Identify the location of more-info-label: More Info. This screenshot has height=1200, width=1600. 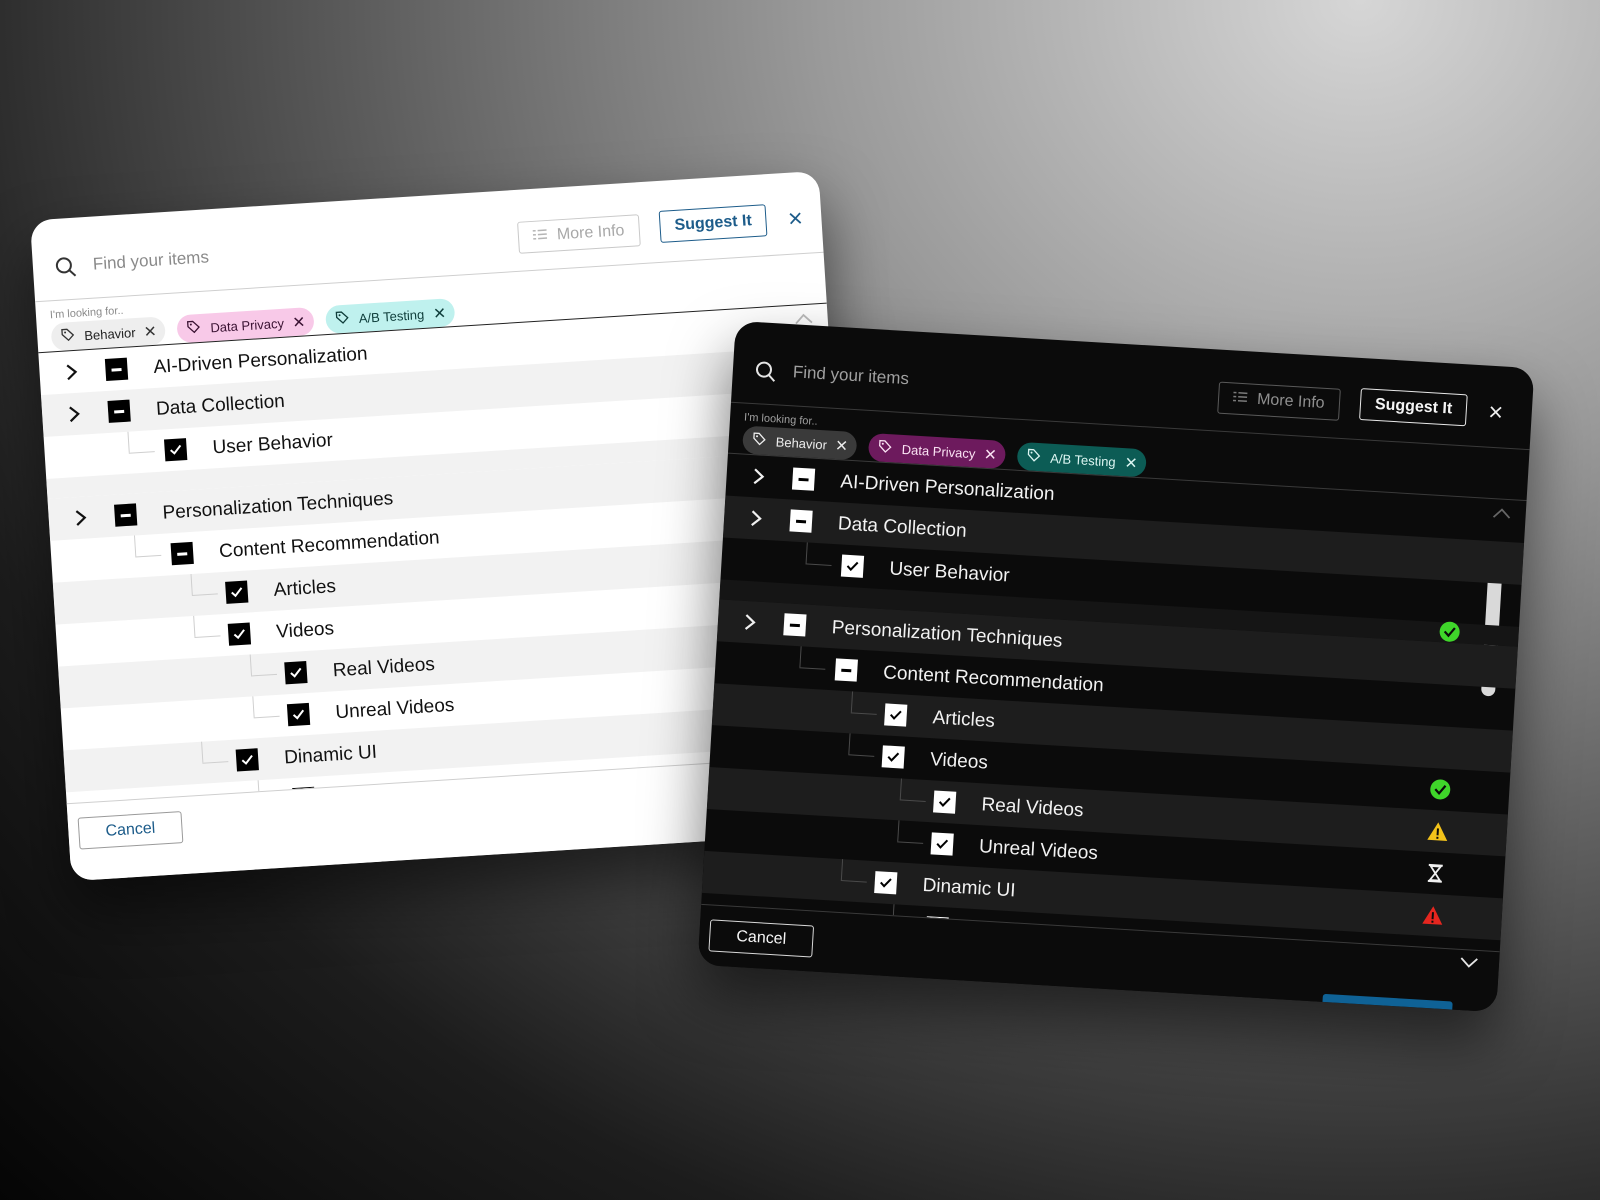
(590, 233).